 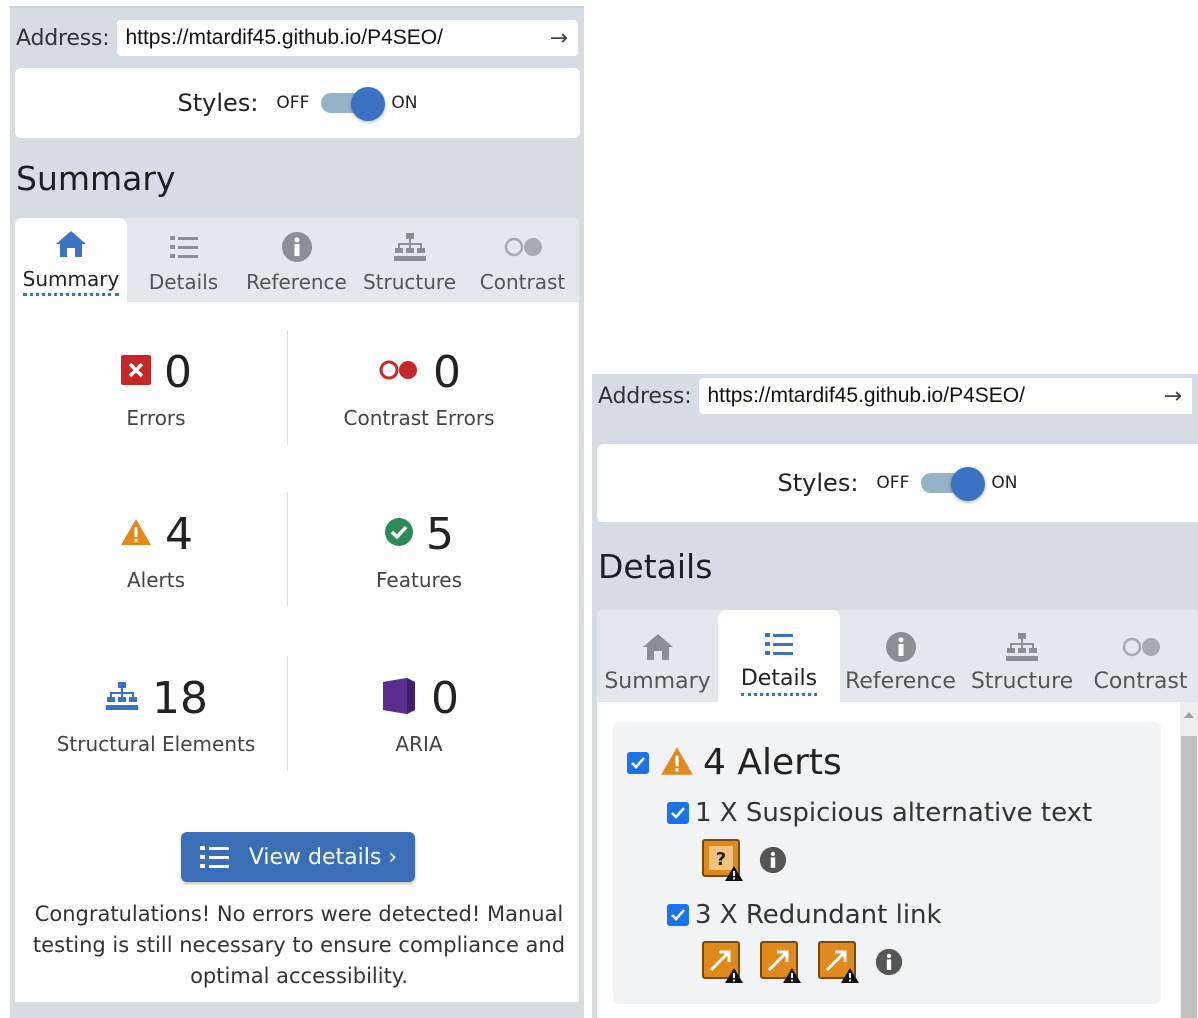 I want to click on styles-toggle-row: Styles: OFF ON, so click(x=897, y=483).